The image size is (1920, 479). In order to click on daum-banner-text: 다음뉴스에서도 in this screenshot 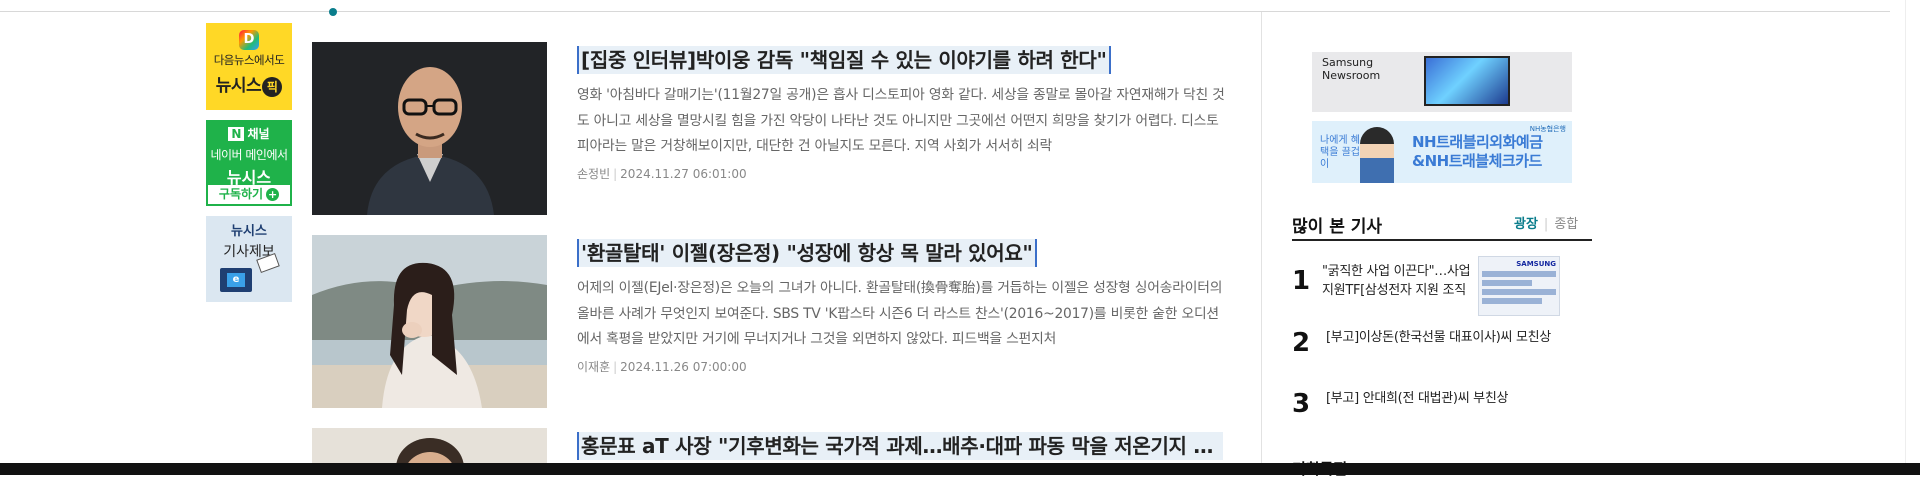, I will do `click(249, 60)`.